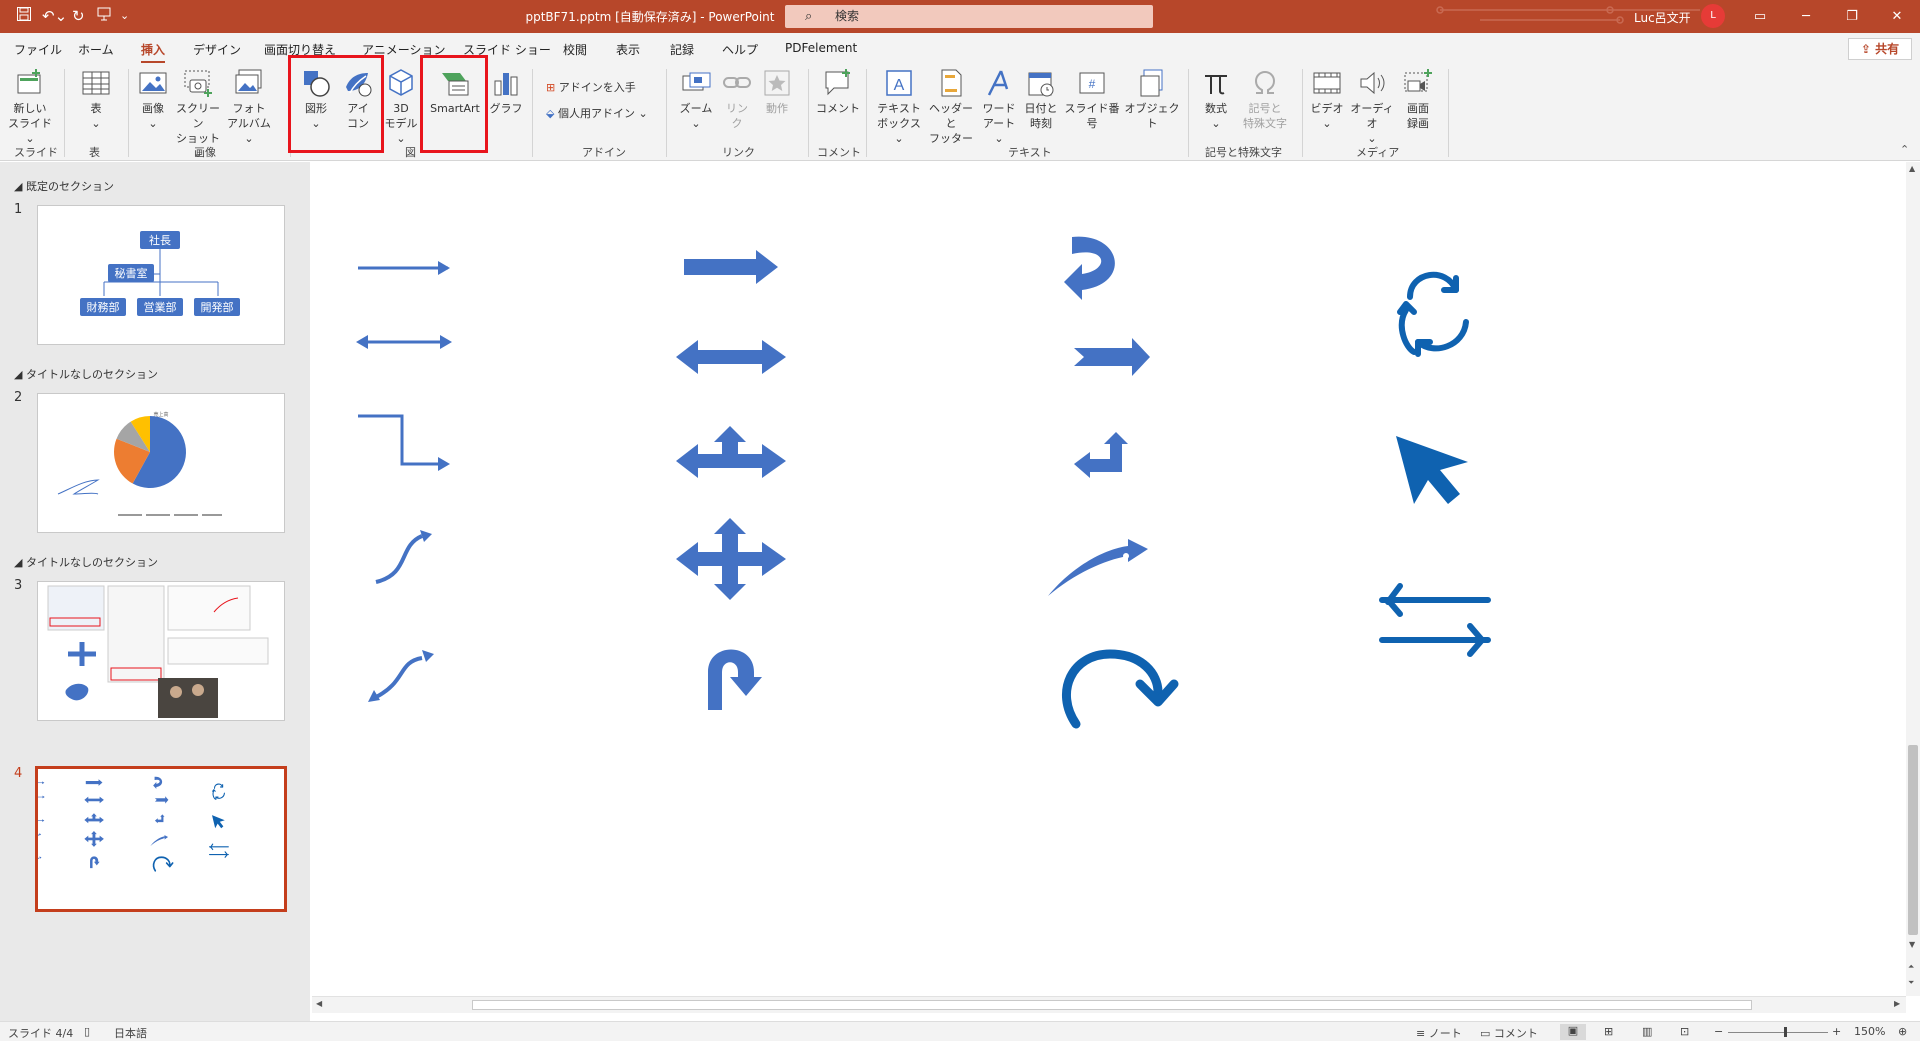 The height and width of the screenshot is (1041, 1920). Describe the element at coordinates (1216, 99) in the screenshot. I see `equation-button: 数式 ⌄` at that location.